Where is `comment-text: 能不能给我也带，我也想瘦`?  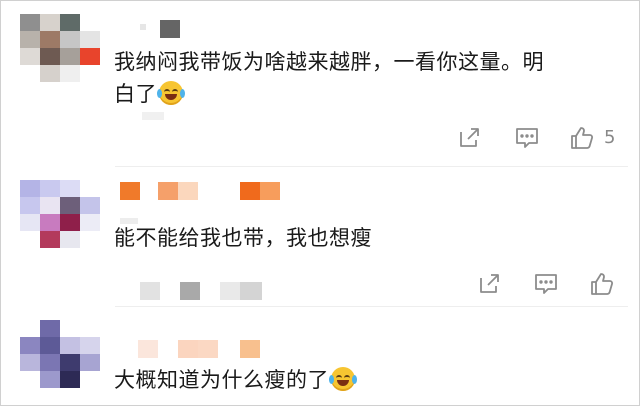 comment-text: 能不能给我也带，我也想瘦 is located at coordinates (243, 238).